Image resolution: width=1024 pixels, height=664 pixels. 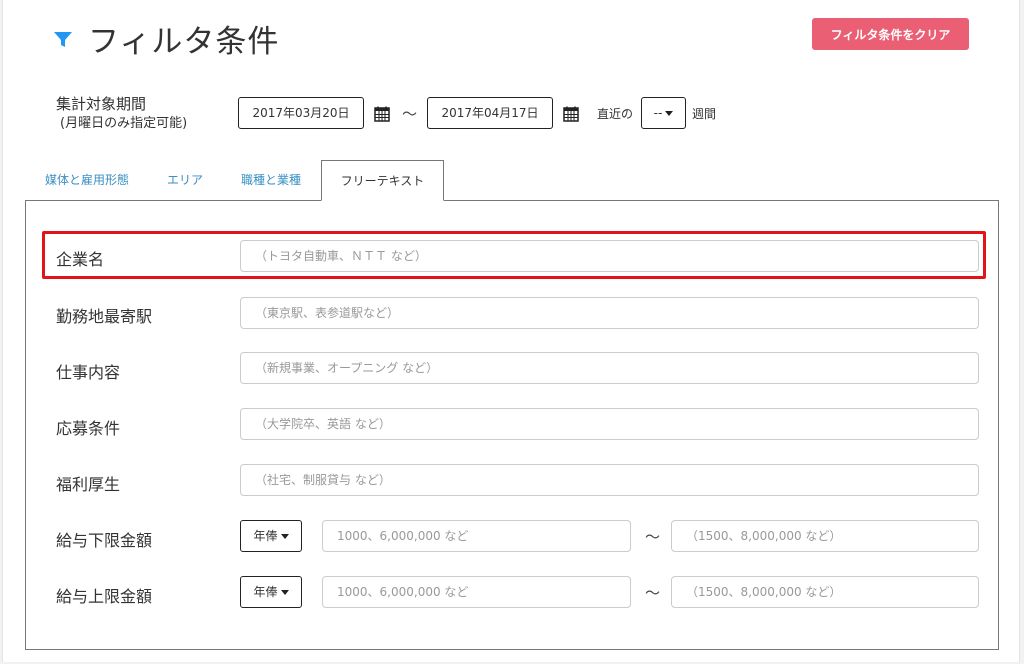 I want to click on tab-free-text: フリーテキスト, so click(x=382, y=180).